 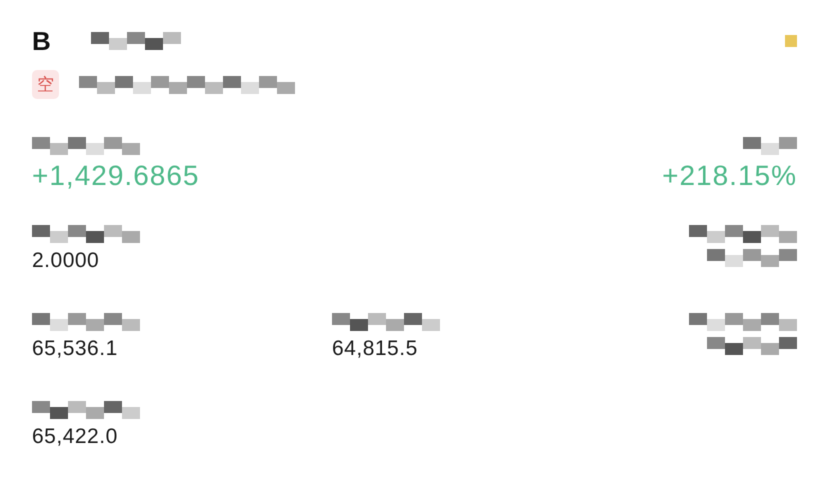 What do you see at coordinates (729, 176) in the screenshot?
I see `value-text: +218.15%` at bounding box center [729, 176].